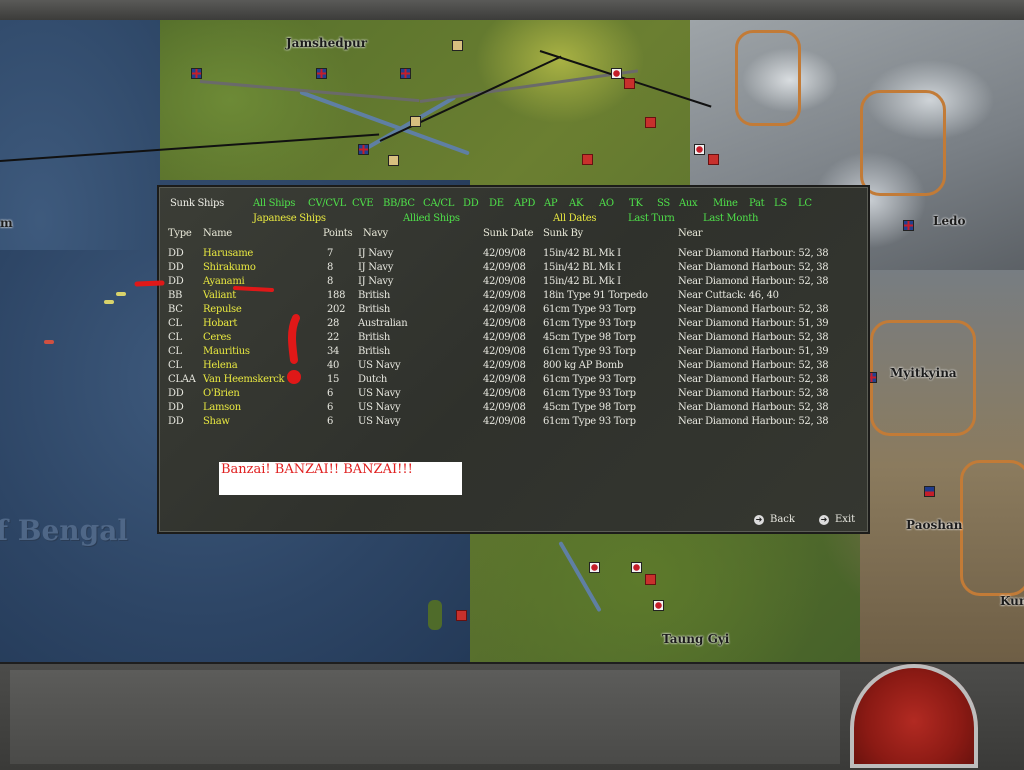 The width and height of the screenshot is (1024, 770). Describe the element at coordinates (606, 203) in the screenshot. I see `filter-ao: AO` at that location.